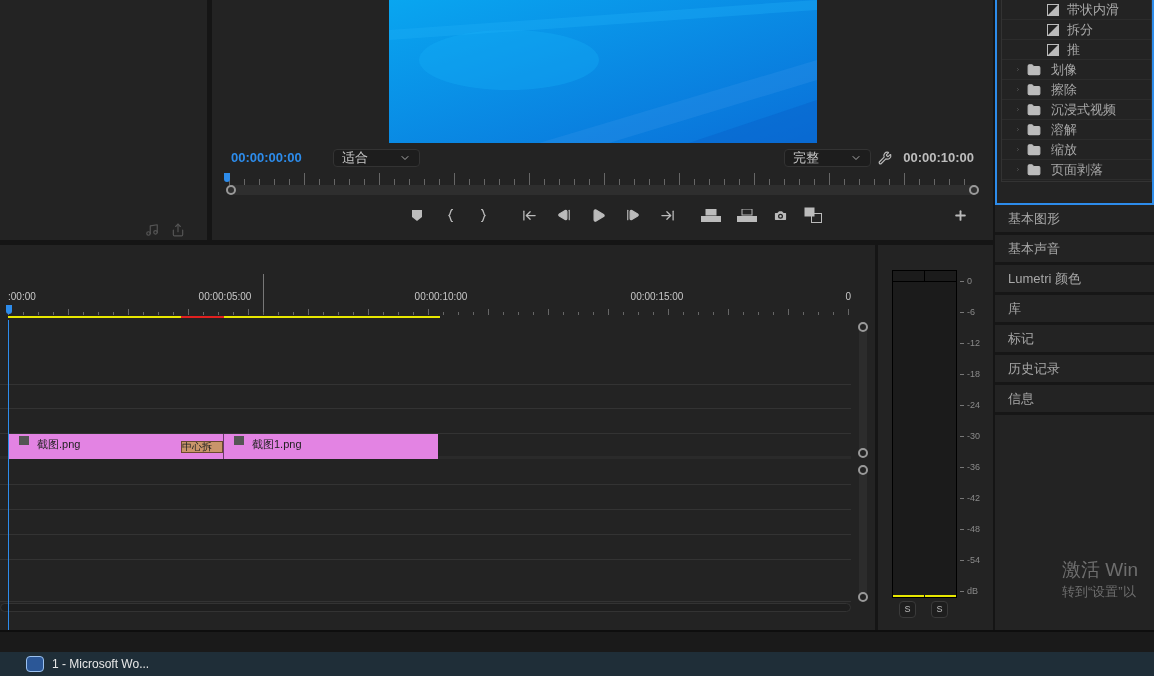 The height and width of the screenshot is (676, 1154). What do you see at coordinates (1099, 591) in the screenshot?
I see `activation-subtitle: 转到“设置”以` at bounding box center [1099, 591].